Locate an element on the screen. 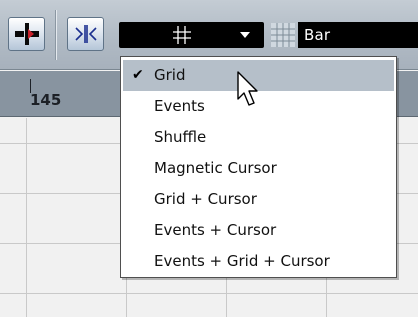 The width and height of the screenshot is (418, 317). menu-item-events-grid-cursor: Events + Grid + Cursor is located at coordinates (258, 261).